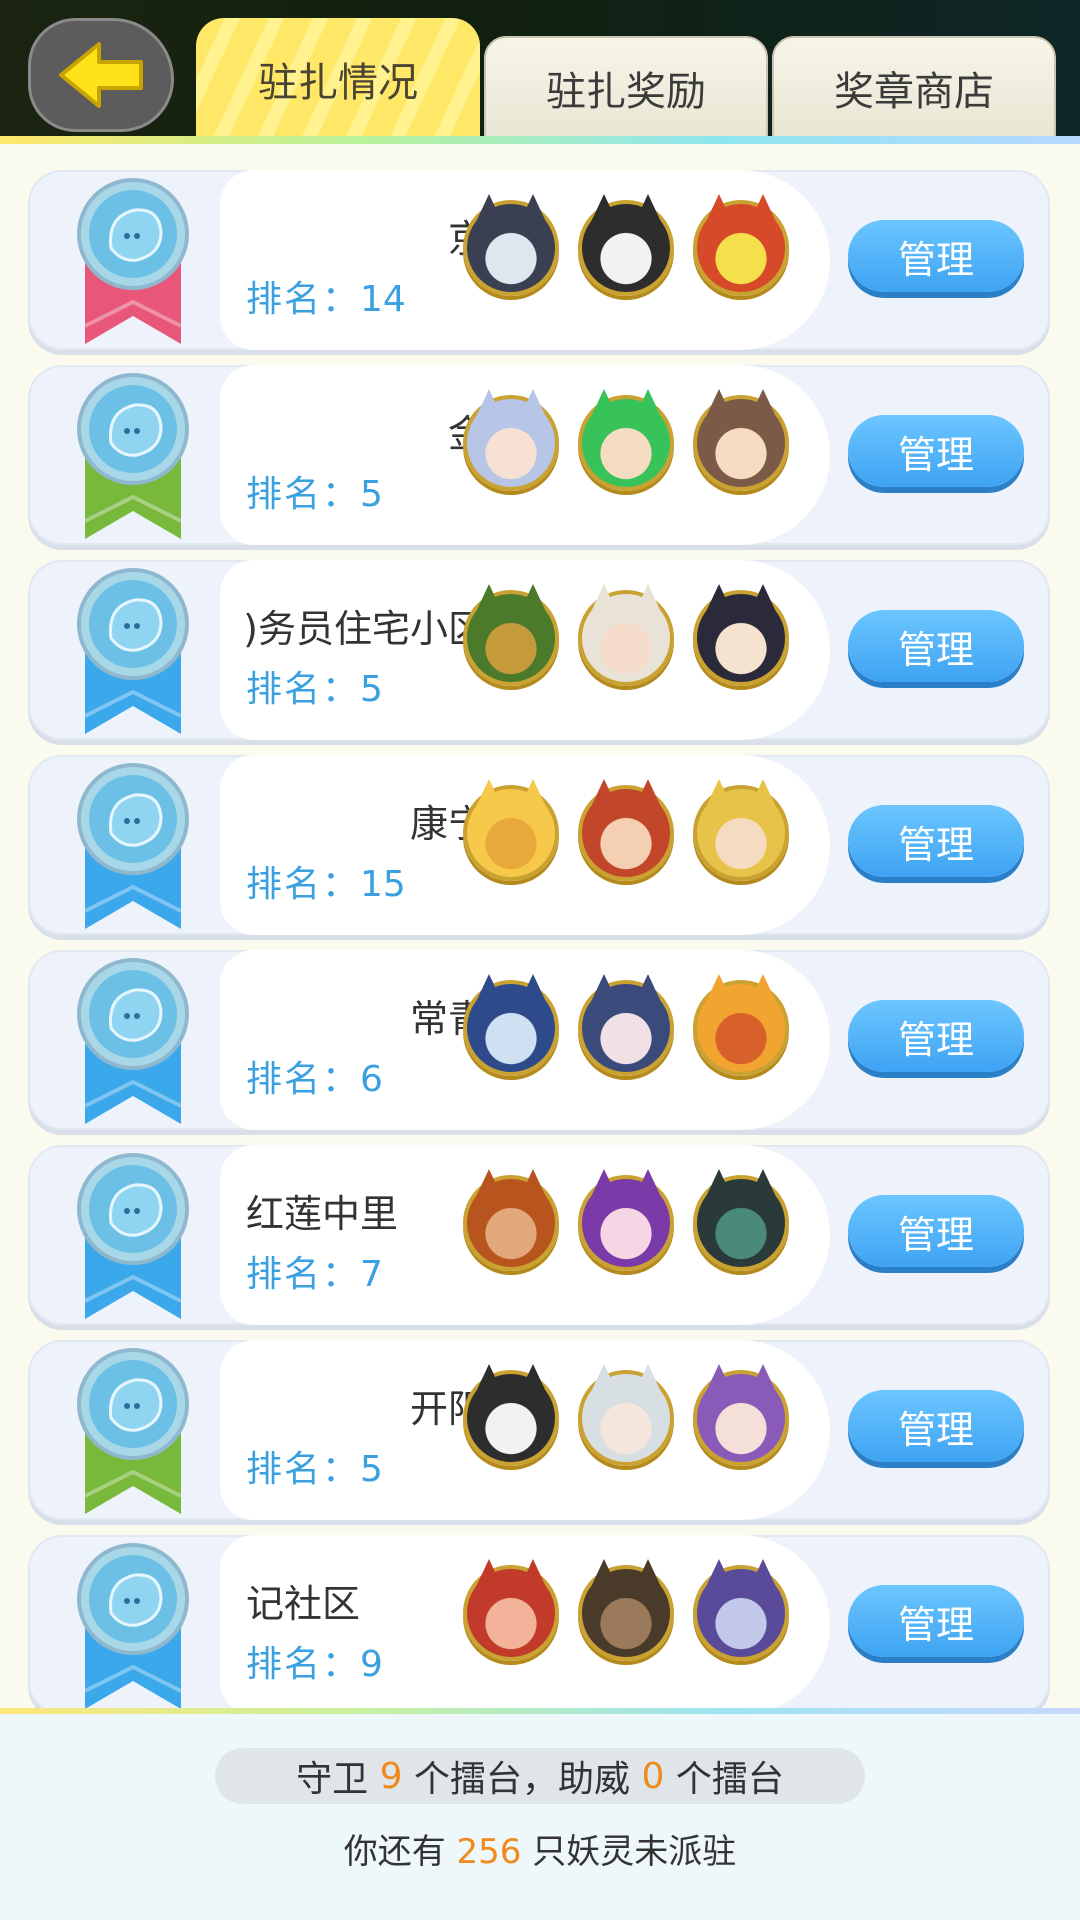 The width and height of the screenshot is (1080, 1920). I want to click on purple-cat-girl-avatar-icon, so click(626, 1220).